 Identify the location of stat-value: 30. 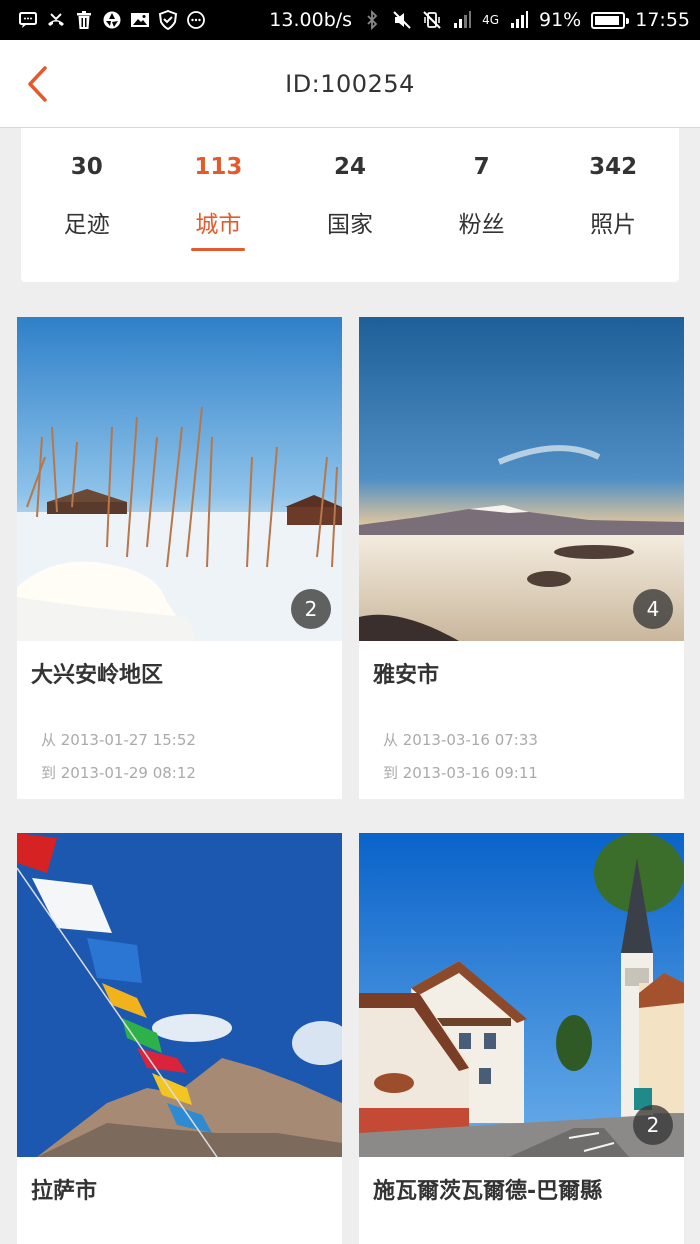
(86, 167).